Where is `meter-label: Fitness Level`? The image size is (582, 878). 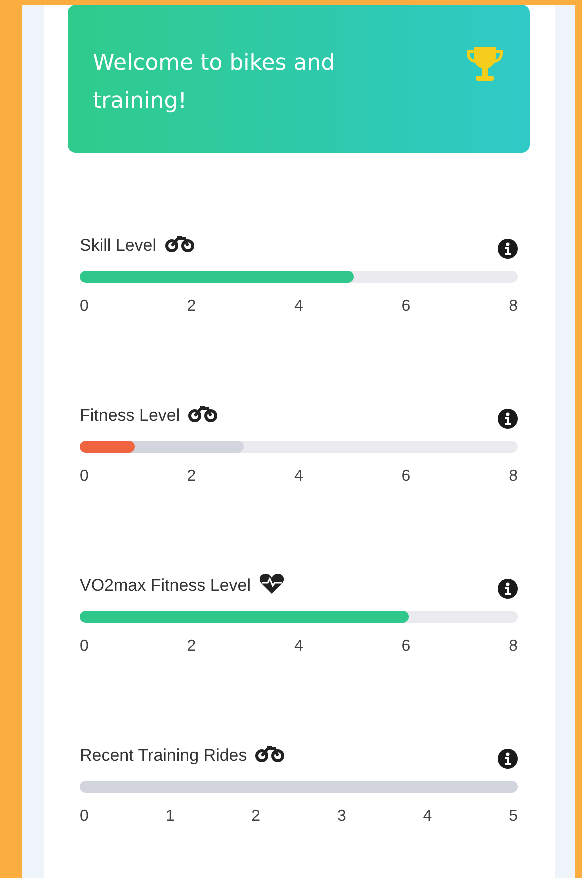
meter-label: Fitness Level is located at coordinates (130, 416).